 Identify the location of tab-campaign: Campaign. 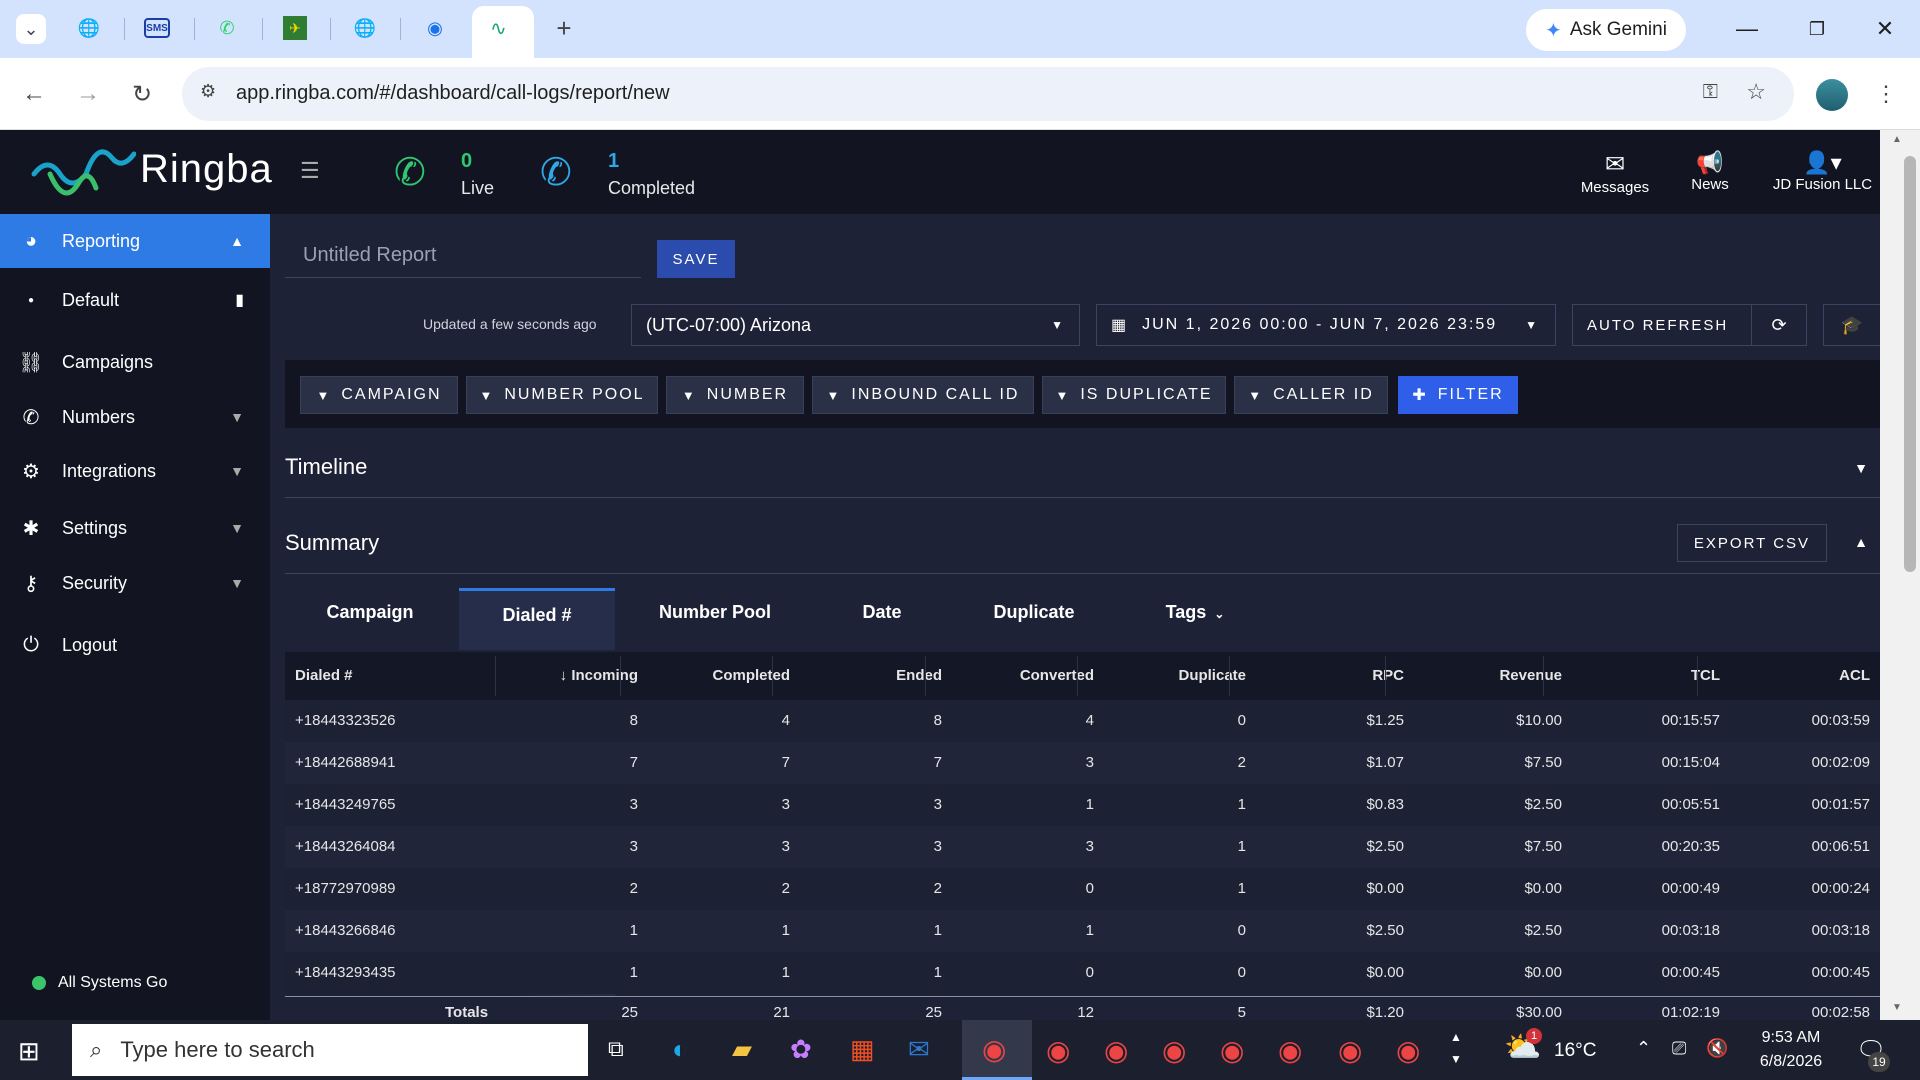
(370, 619).